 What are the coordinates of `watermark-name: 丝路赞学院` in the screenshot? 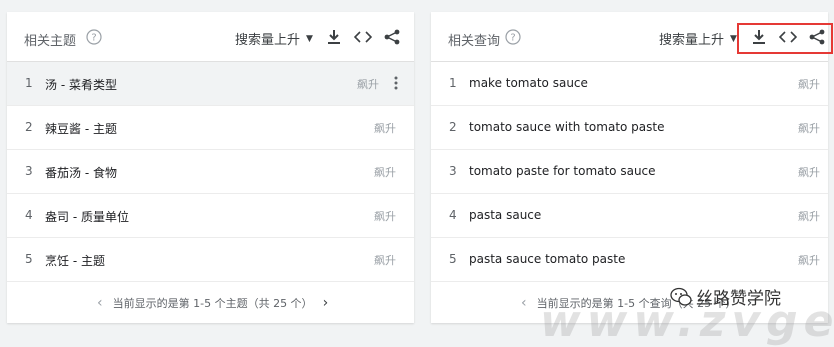 It's located at (738, 299).